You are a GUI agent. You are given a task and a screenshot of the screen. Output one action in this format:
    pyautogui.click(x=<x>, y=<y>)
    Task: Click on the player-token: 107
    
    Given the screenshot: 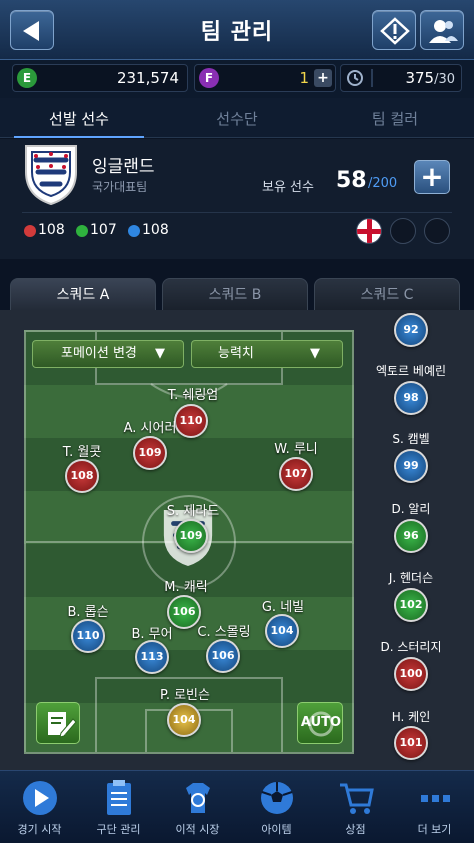 What is the action you would take?
    pyautogui.click(x=296, y=474)
    